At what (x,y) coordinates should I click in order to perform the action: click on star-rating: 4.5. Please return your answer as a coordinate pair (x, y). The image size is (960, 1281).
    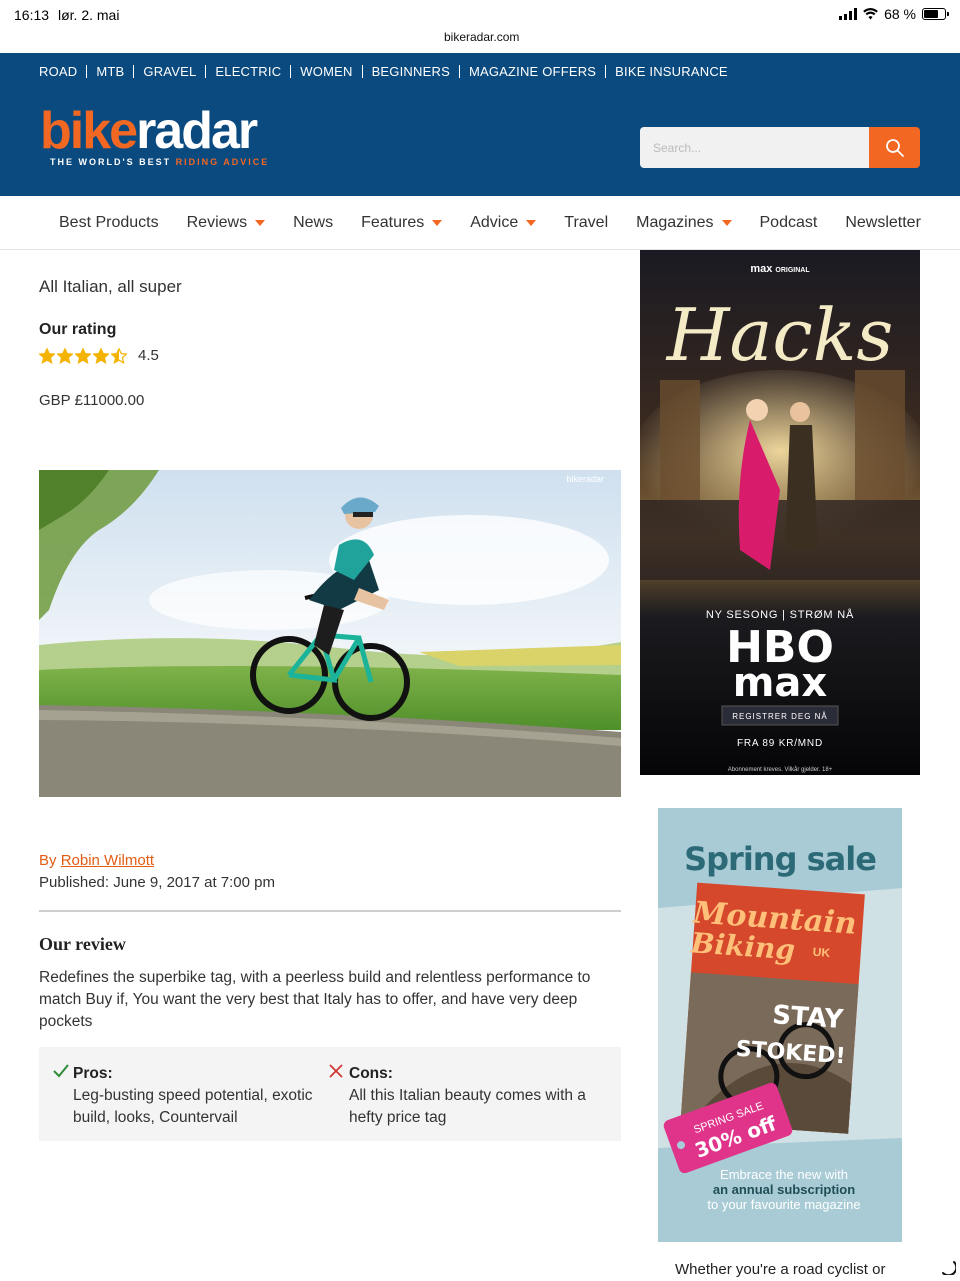
    Looking at the image, I should click on (99, 355).